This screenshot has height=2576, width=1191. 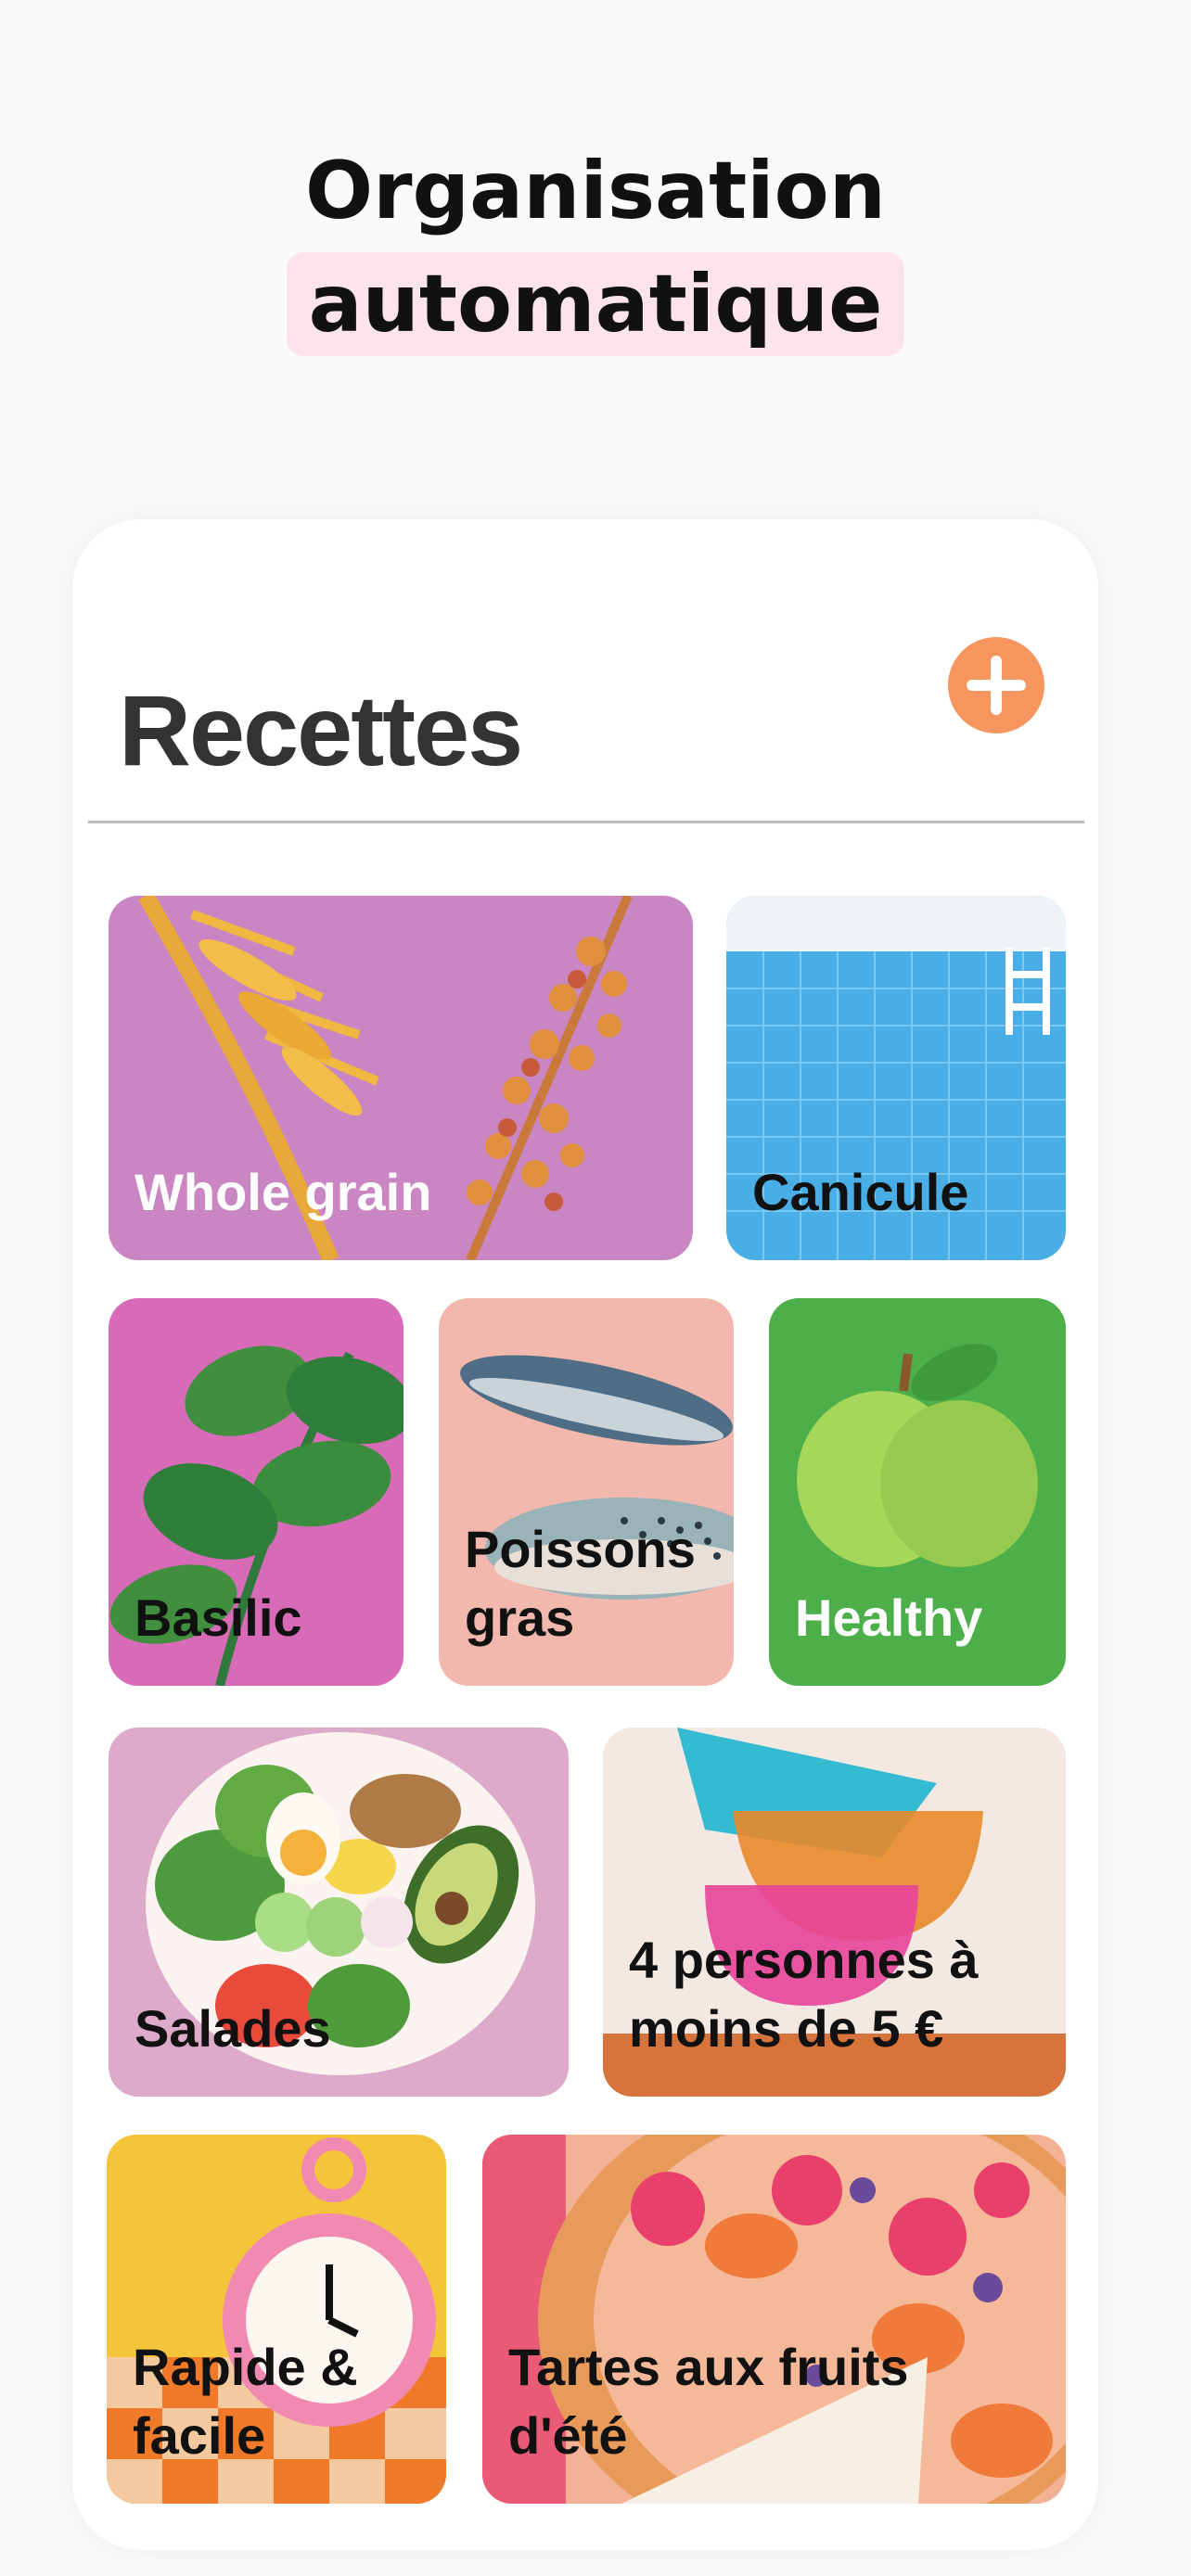 What do you see at coordinates (896, 1078) in the screenshot?
I see `category-tile-canicule: Canicule` at bounding box center [896, 1078].